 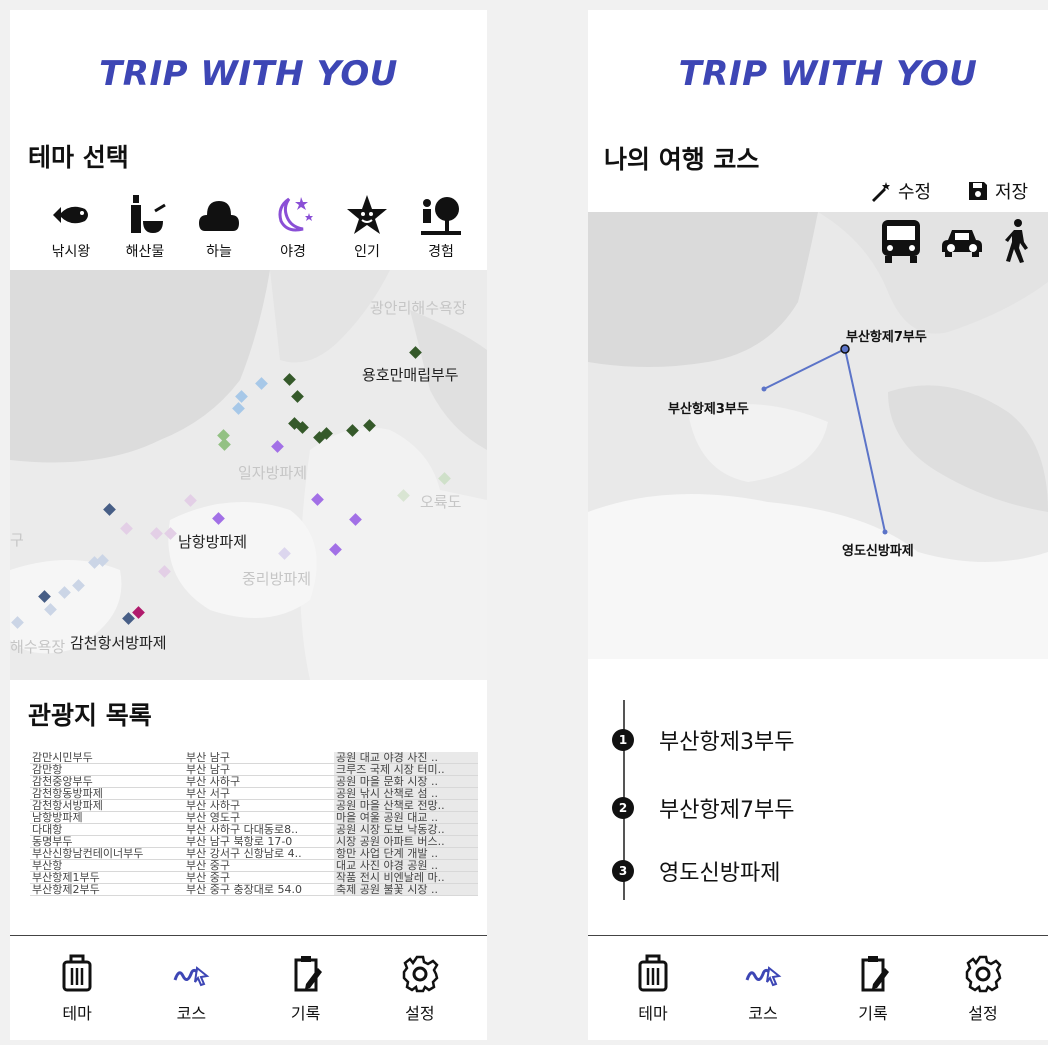 What do you see at coordinates (293, 233) in the screenshot?
I see `theme-night: 야경` at bounding box center [293, 233].